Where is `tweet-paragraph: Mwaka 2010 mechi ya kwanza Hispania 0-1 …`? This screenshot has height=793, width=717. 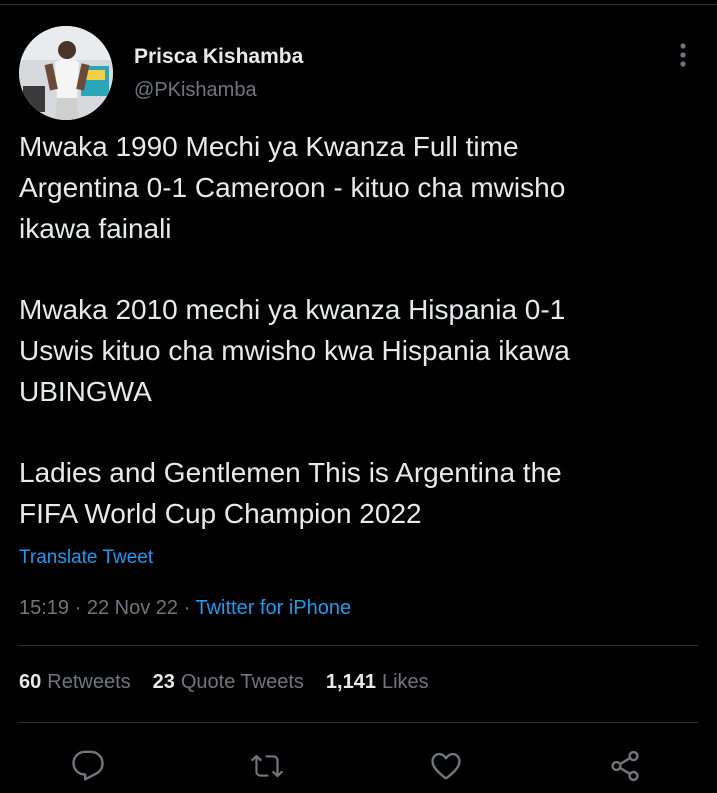 tweet-paragraph: Mwaka 2010 mechi ya kwanza Hispania 0-1 … is located at coordinates (294, 350).